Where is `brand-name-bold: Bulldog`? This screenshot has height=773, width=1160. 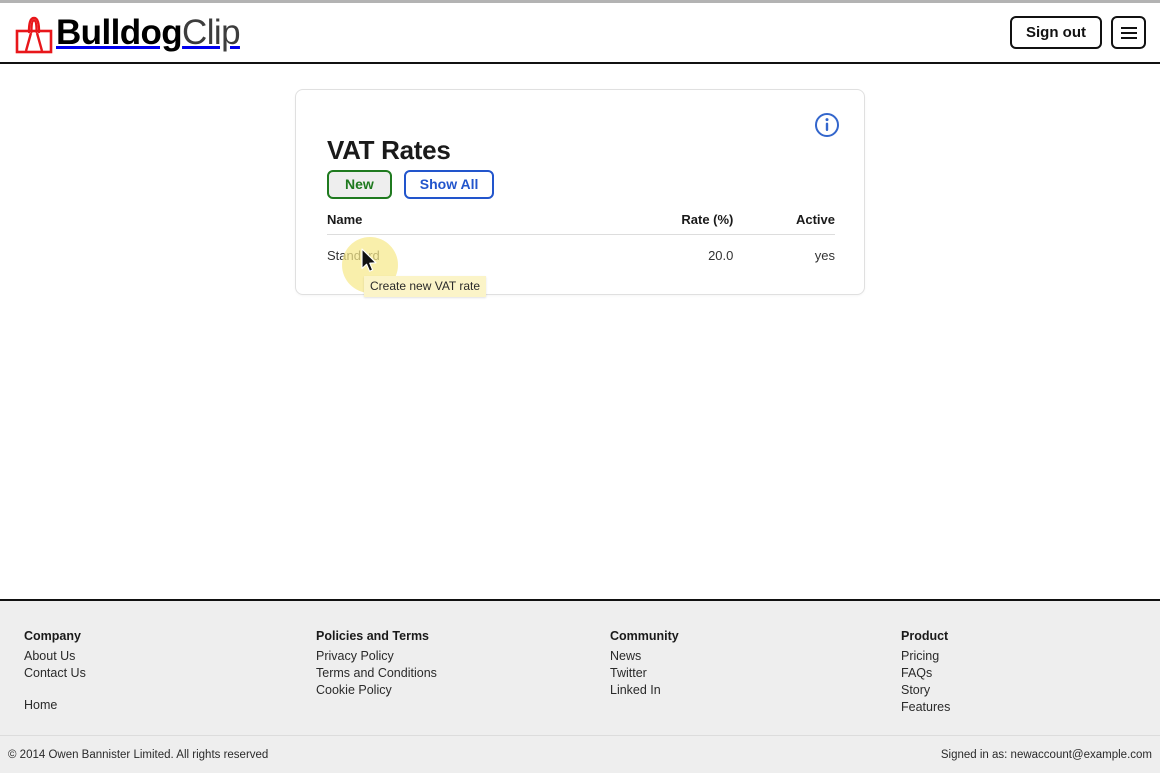
brand-name-bold: Bulldog is located at coordinates (119, 32).